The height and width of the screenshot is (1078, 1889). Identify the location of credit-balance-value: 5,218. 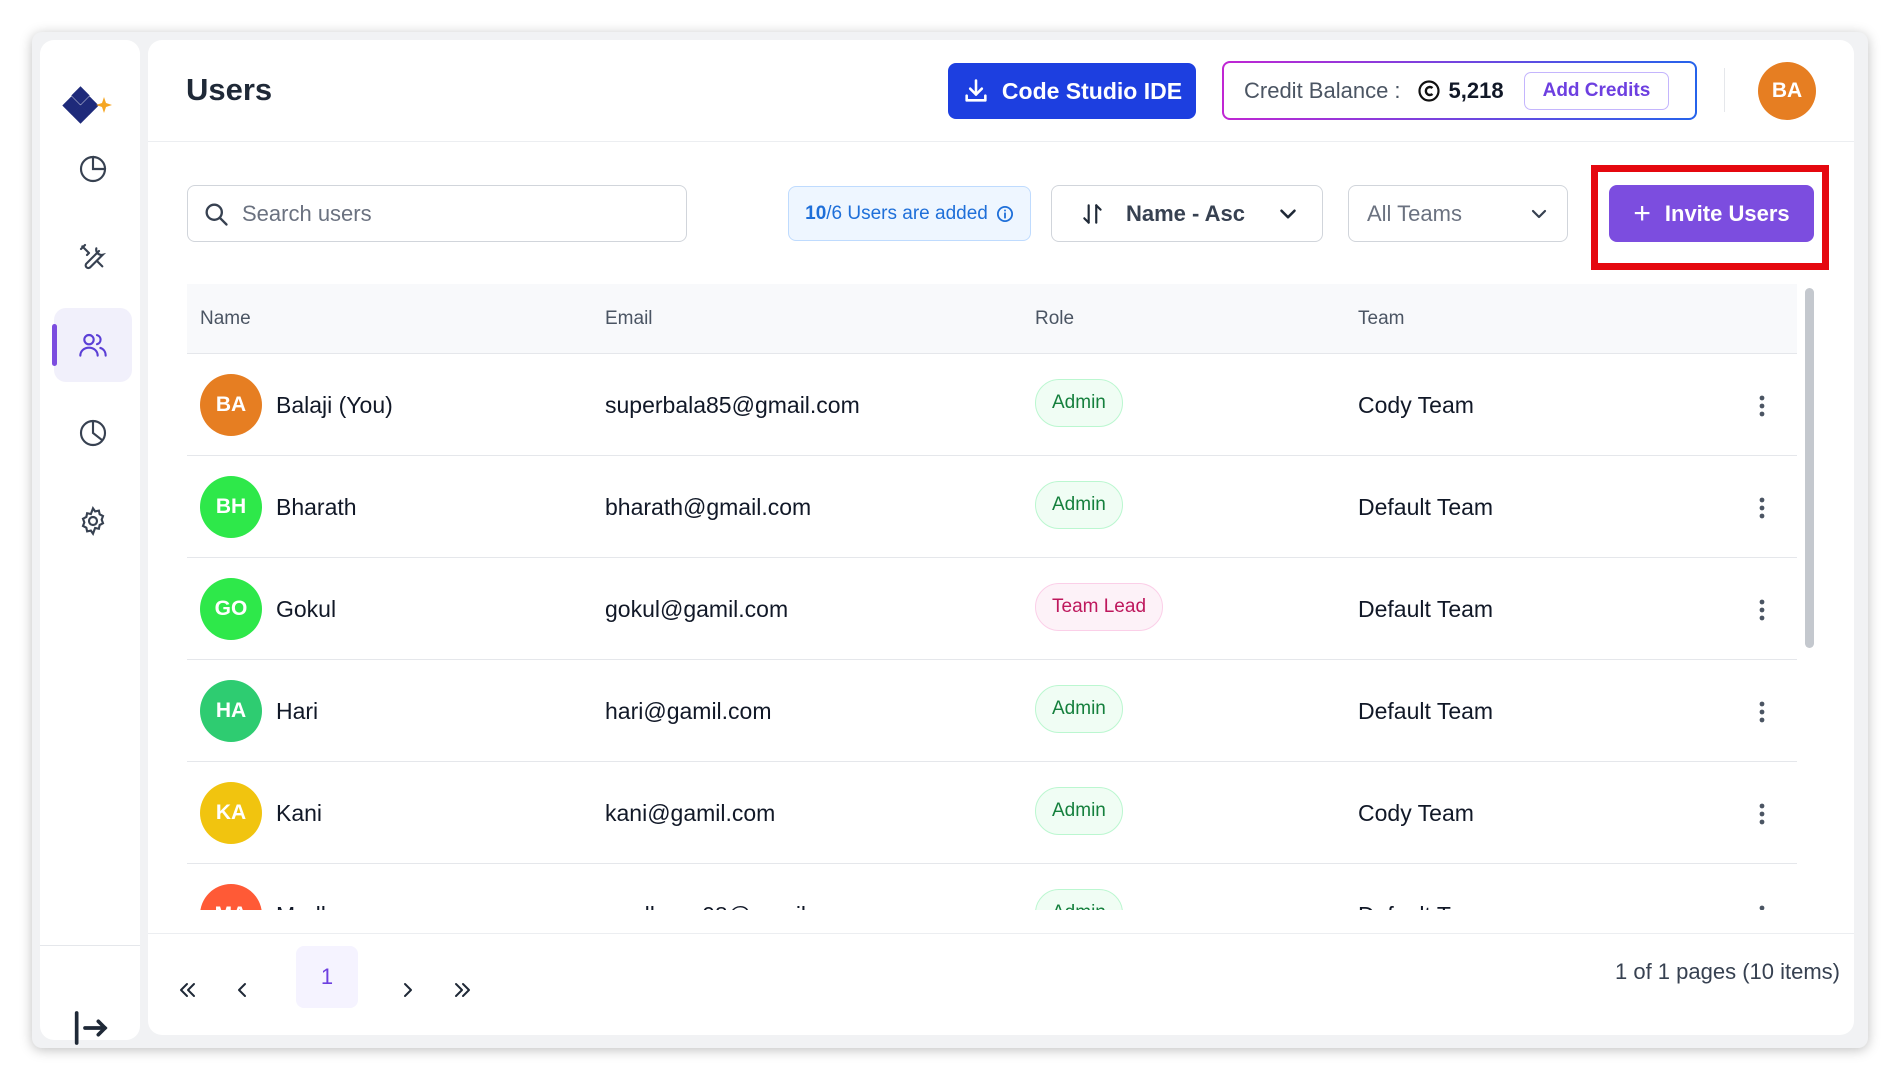
(1476, 90).